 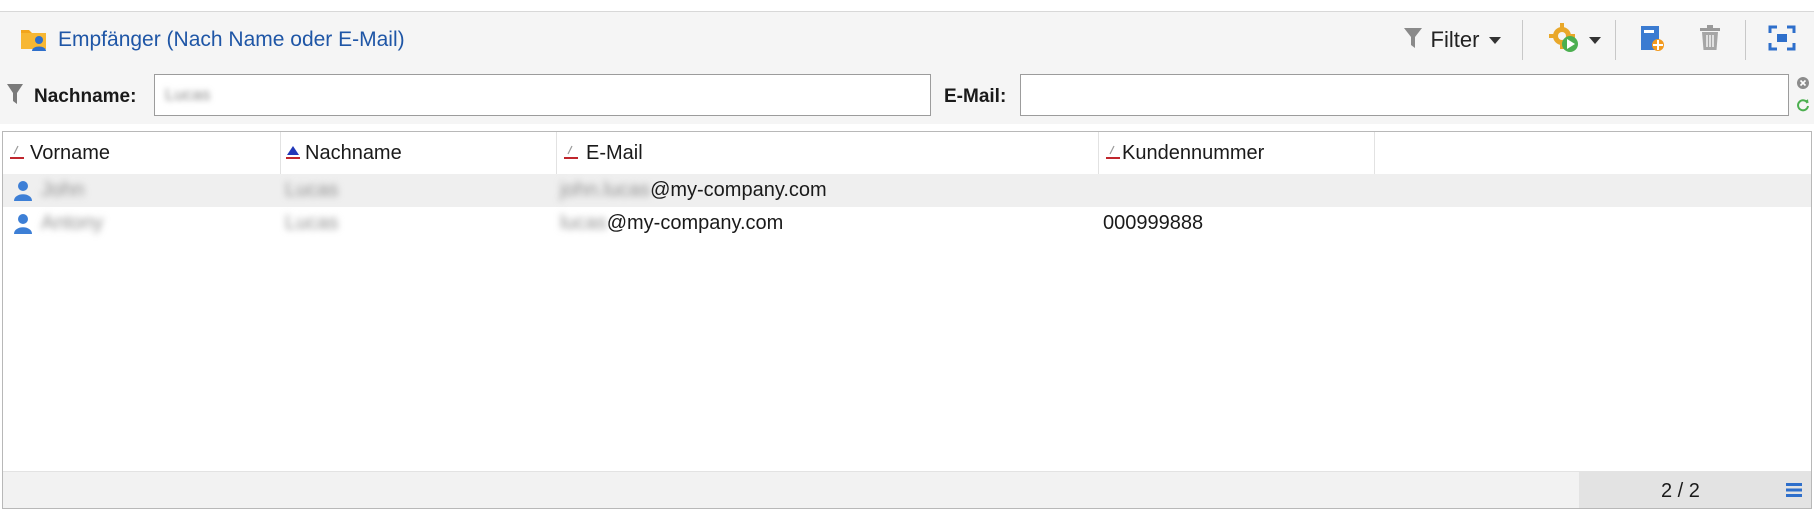 What do you see at coordinates (583, 223) in the screenshot?
I see `email-local-part: lucas` at bounding box center [583, 223].